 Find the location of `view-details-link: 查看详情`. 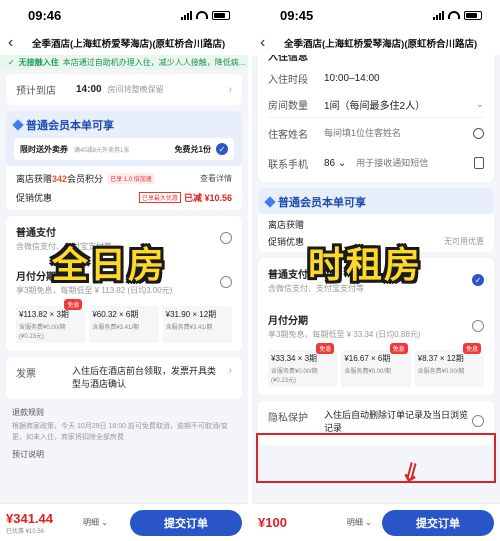

view-details-link: 查看详情 is located at coordinates (216, 178).